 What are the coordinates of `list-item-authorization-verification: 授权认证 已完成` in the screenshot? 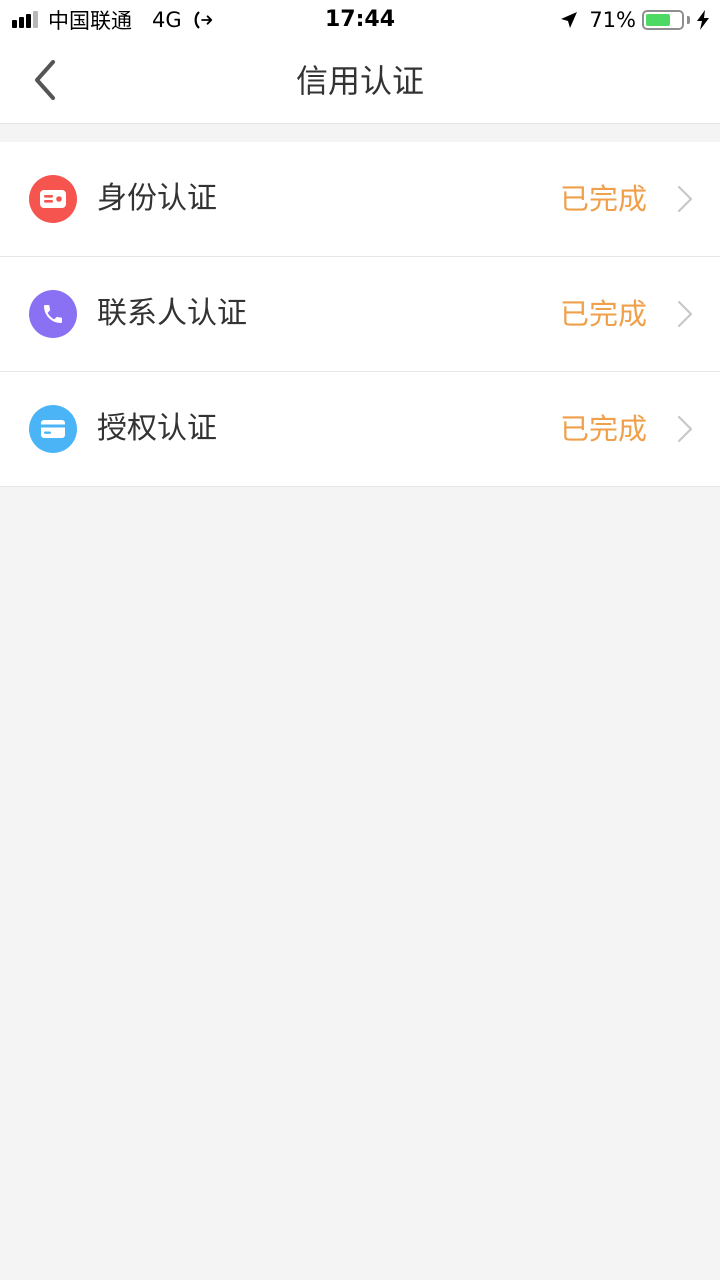 It's located at (360, 429).